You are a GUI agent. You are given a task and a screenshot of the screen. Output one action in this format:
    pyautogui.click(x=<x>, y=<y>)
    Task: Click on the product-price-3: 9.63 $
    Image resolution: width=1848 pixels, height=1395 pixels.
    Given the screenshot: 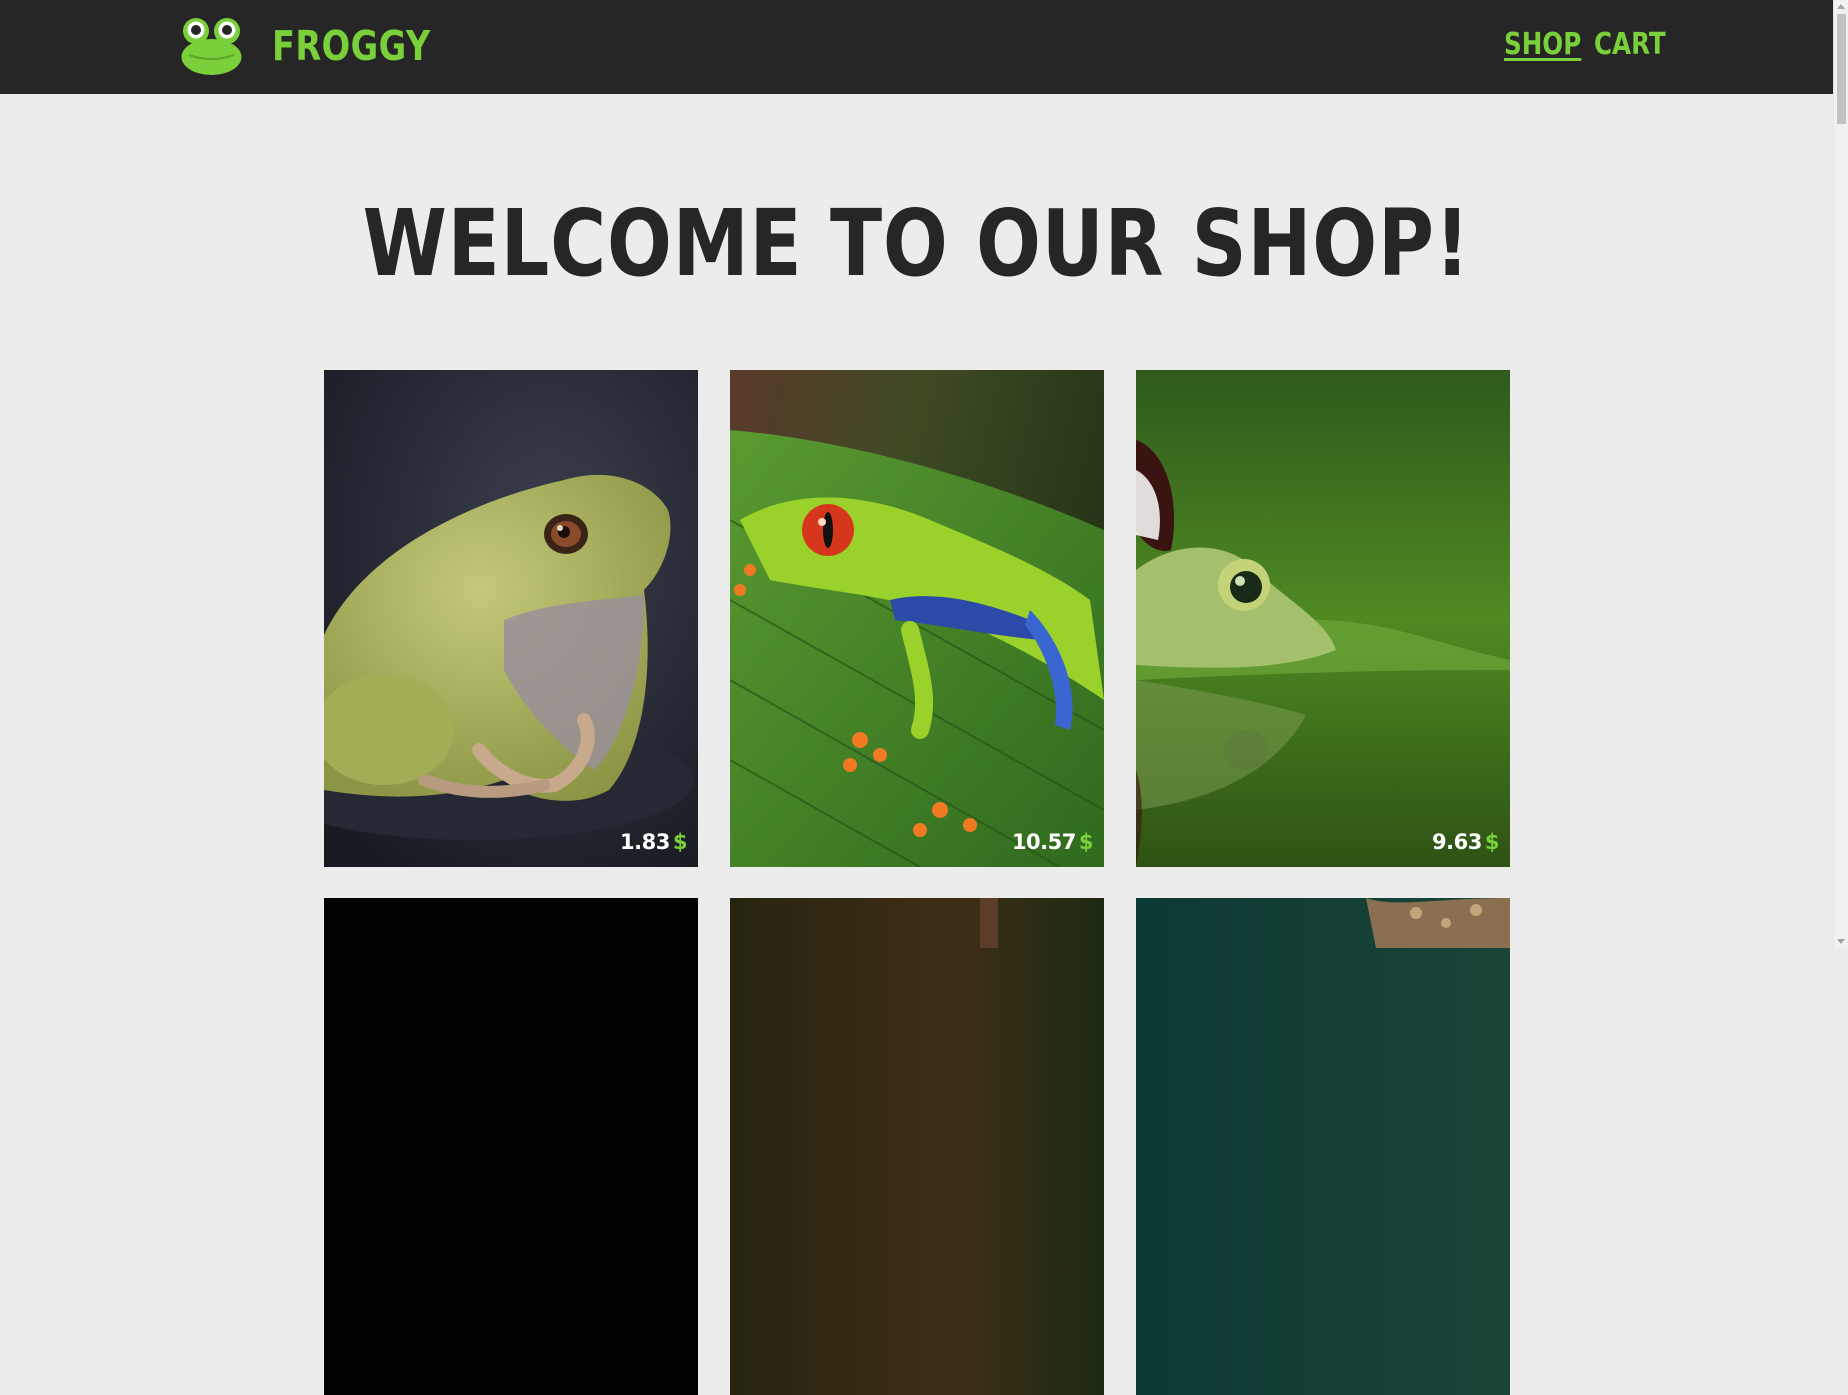 What is the action you would take?
    pyautogui.click(x=1465, y=842)
    